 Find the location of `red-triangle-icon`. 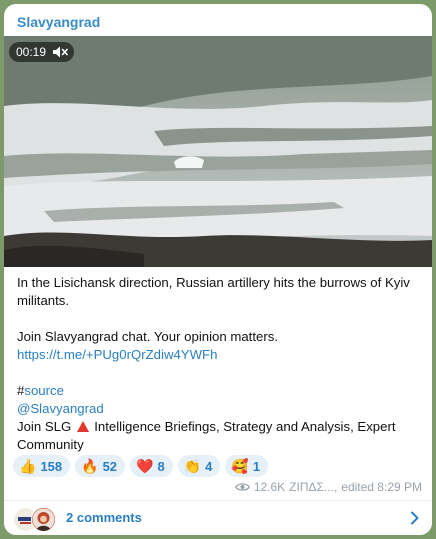

red-triangle-icon is located at coordinates (83, 426).